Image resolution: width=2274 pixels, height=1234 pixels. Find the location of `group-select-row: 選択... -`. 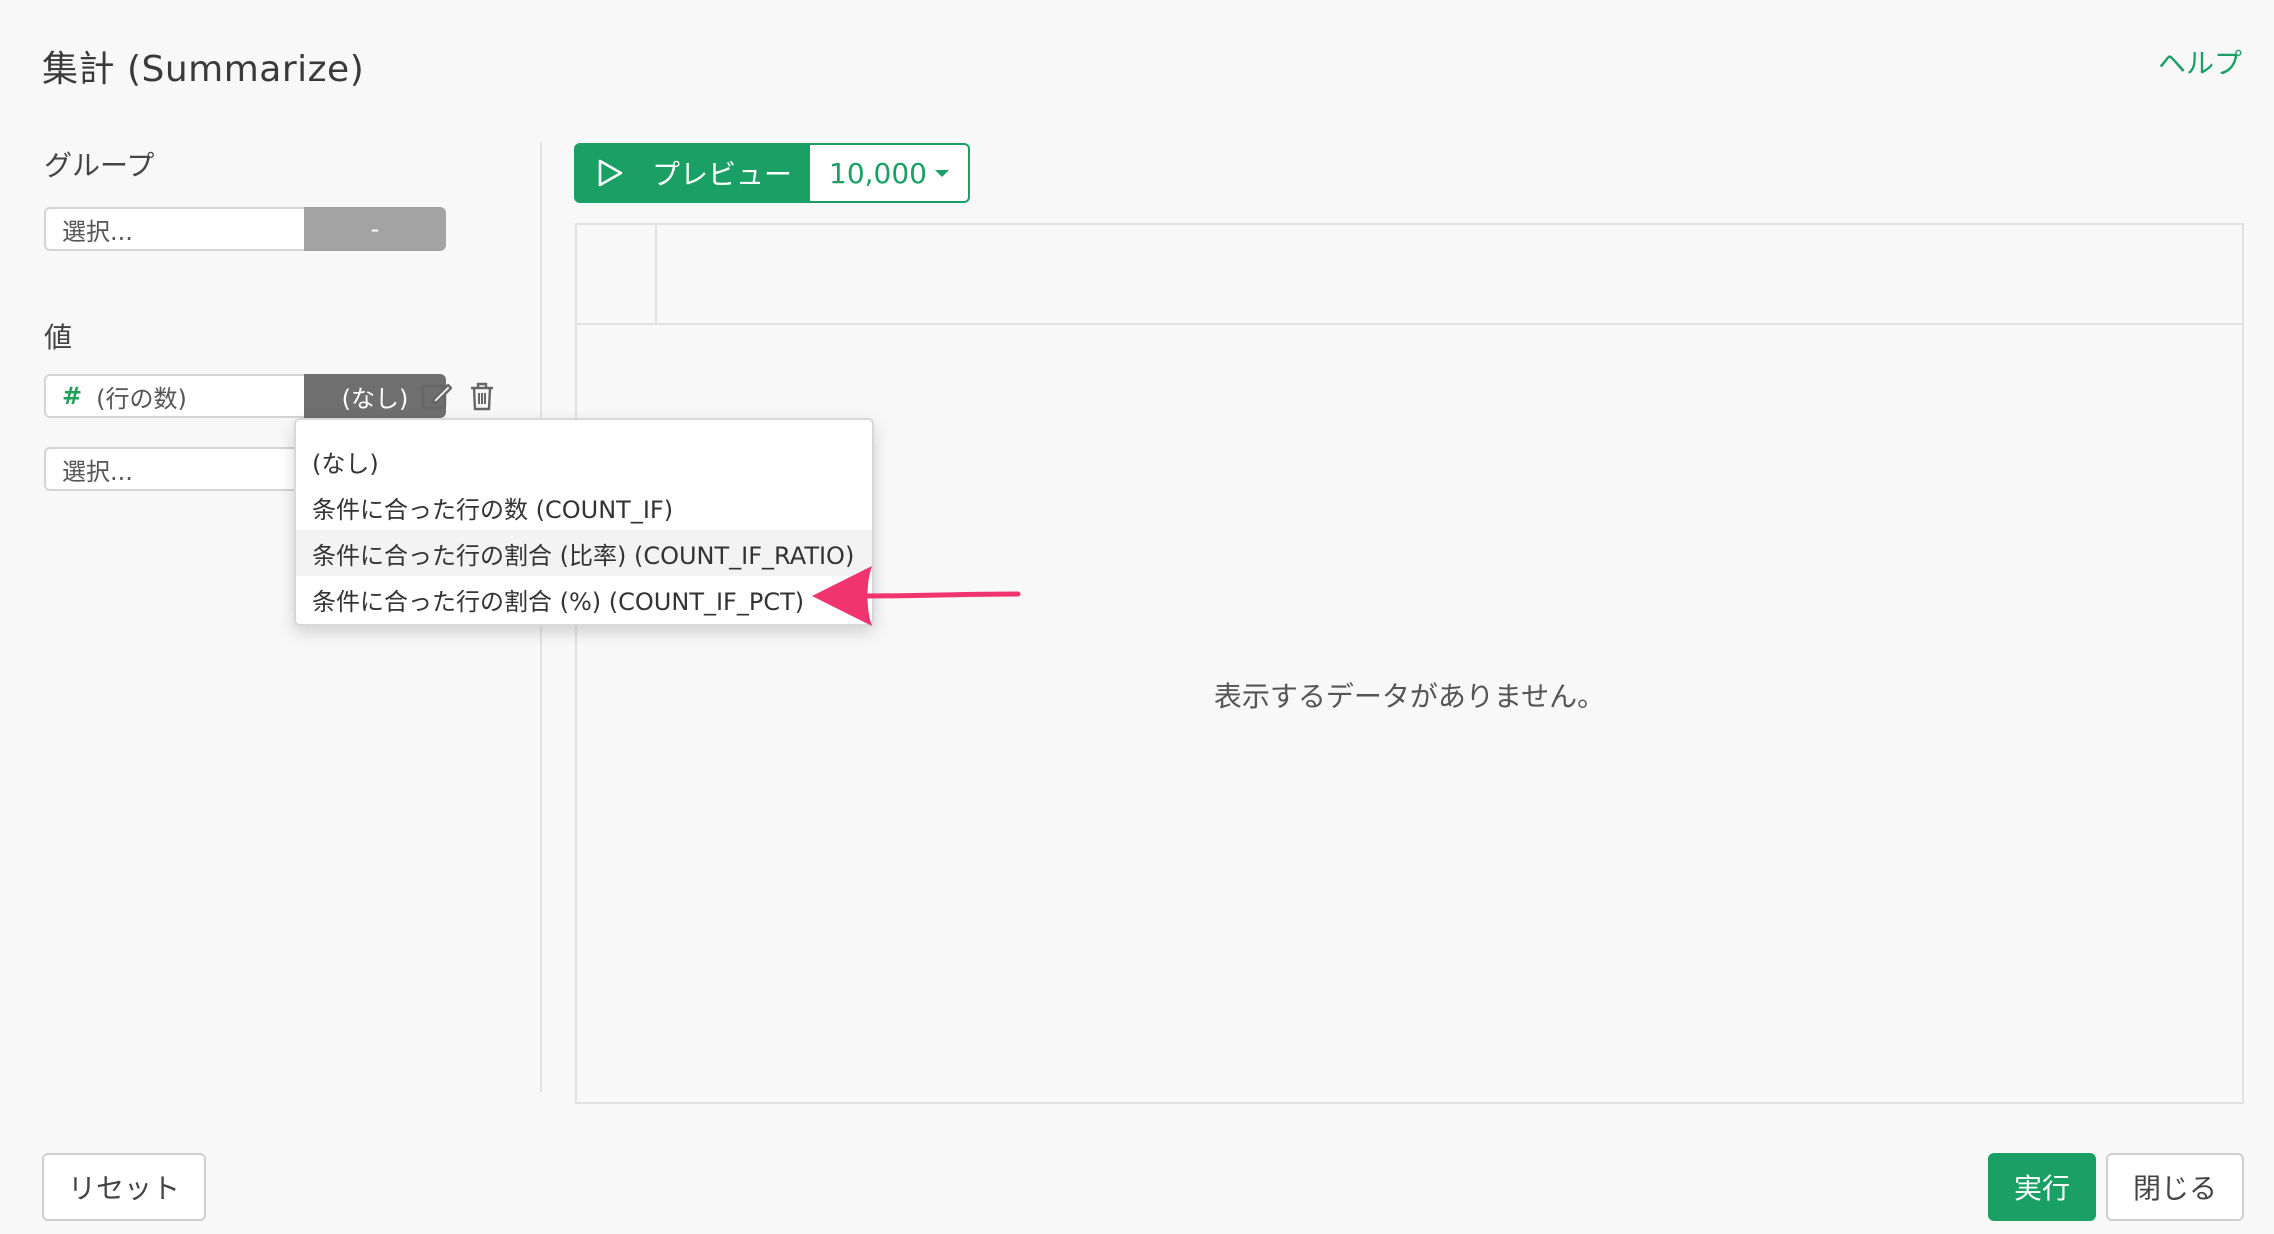

group-select-row: 選択... - is located at coordinates (245, 229).